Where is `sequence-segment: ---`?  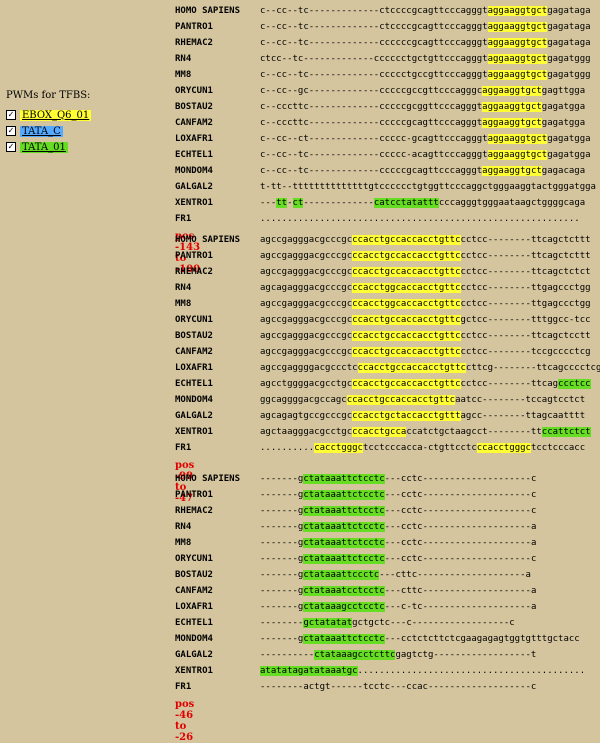 sequence-segment: --- is located at coordinates (268, 203).